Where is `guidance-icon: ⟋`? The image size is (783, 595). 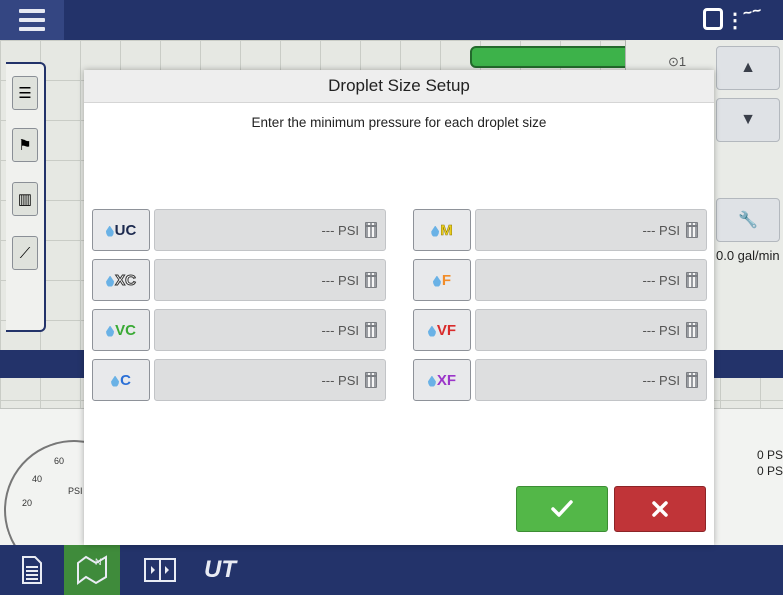 guidance-icon: ⟋ is located at coordinates (25, 253).